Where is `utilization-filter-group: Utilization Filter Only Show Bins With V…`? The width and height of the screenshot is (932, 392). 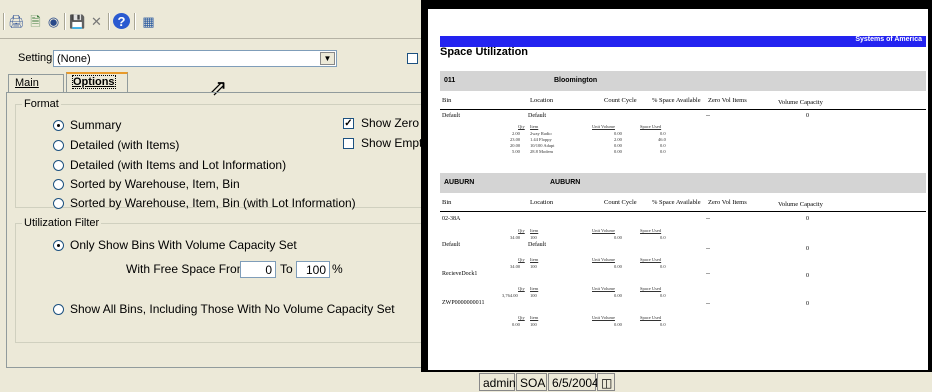
utilization-filter-group: Utilization Filter Only Show Bins With V… is located at coordinates (224, 280).